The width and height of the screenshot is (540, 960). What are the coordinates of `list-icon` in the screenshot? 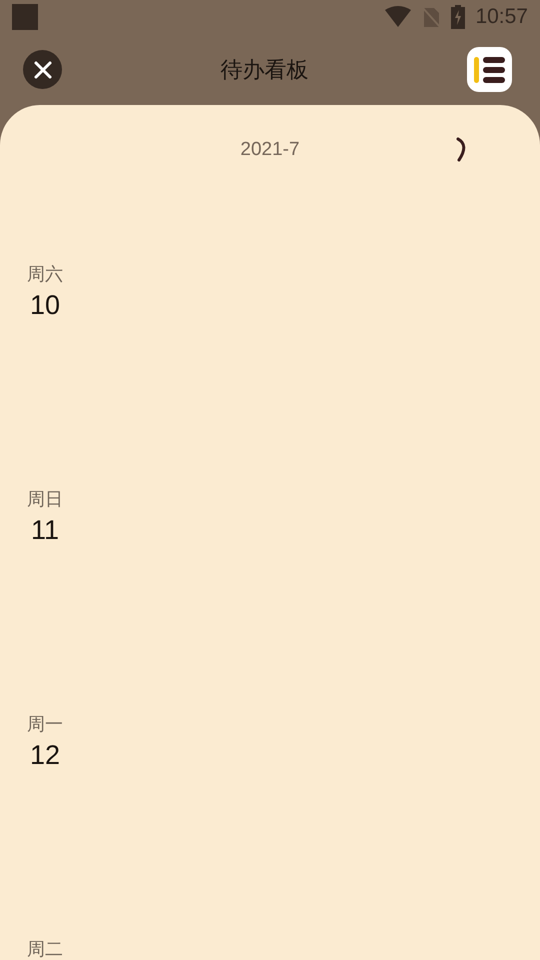 It's located at (489, 70).